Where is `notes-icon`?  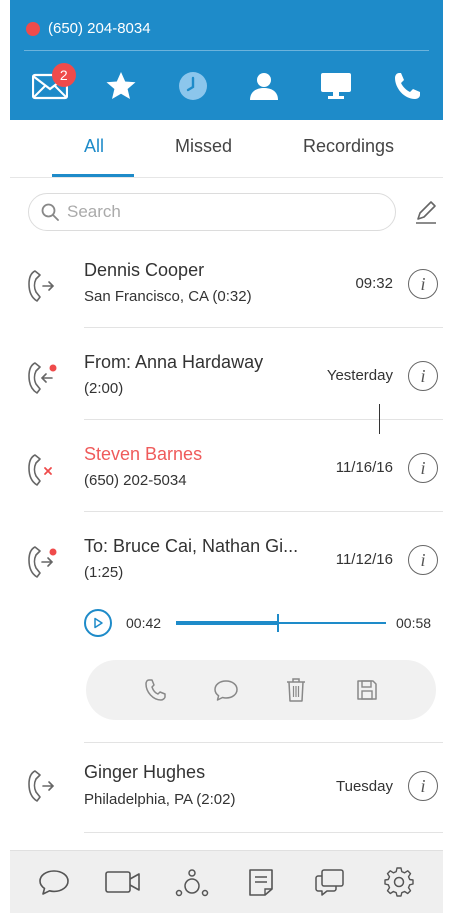 notes-icon is located at coordinates (261, 882).